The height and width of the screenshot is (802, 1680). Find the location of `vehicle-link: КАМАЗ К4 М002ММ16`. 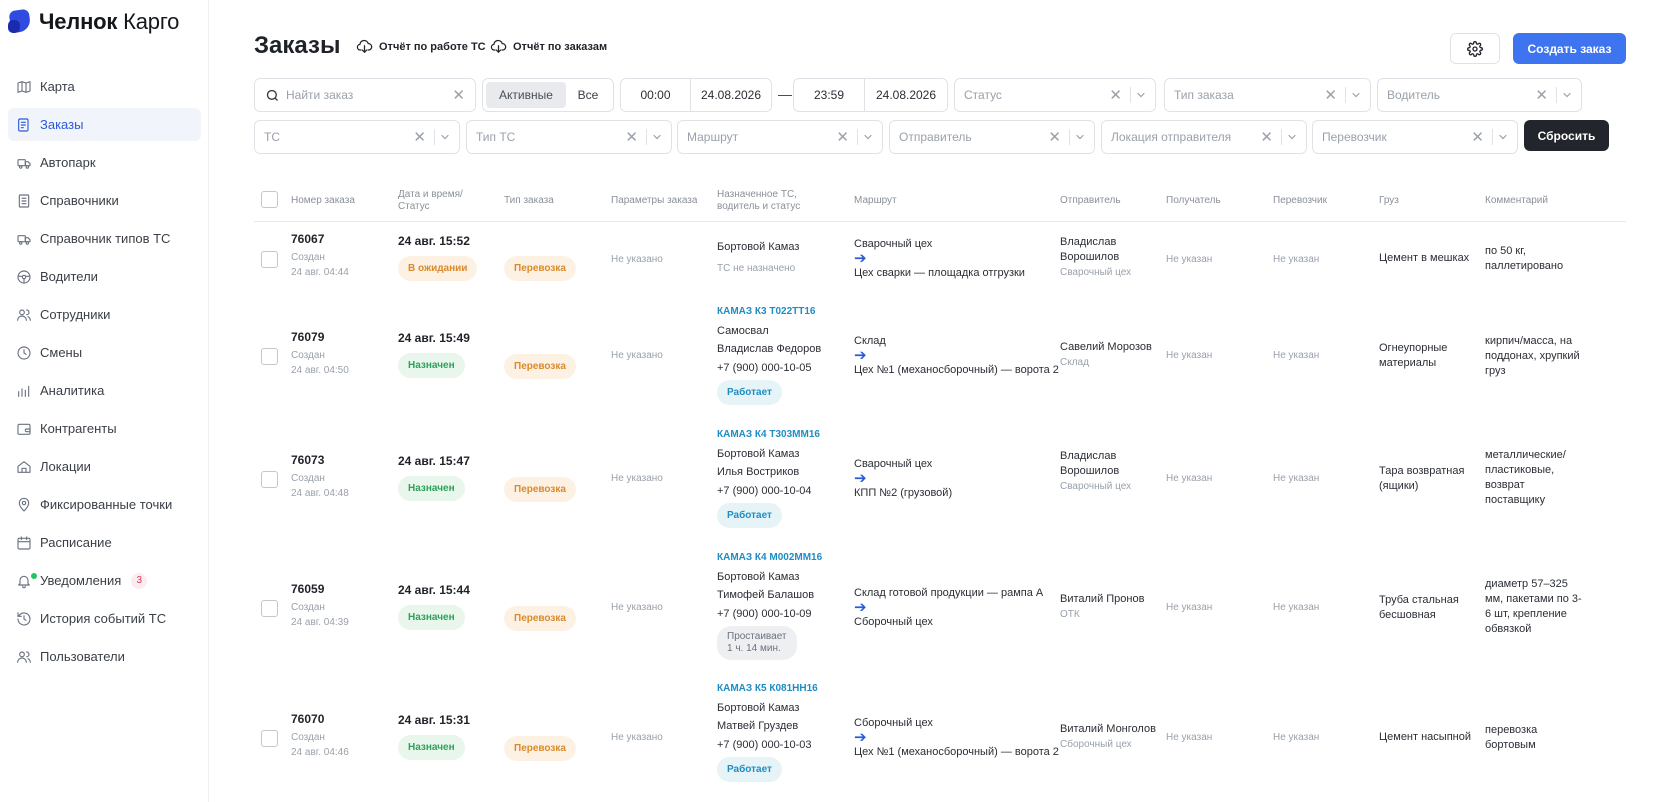

vehicle-link: КАМАЗ К4 М002ММ16 is located at coordinates (769, 558).